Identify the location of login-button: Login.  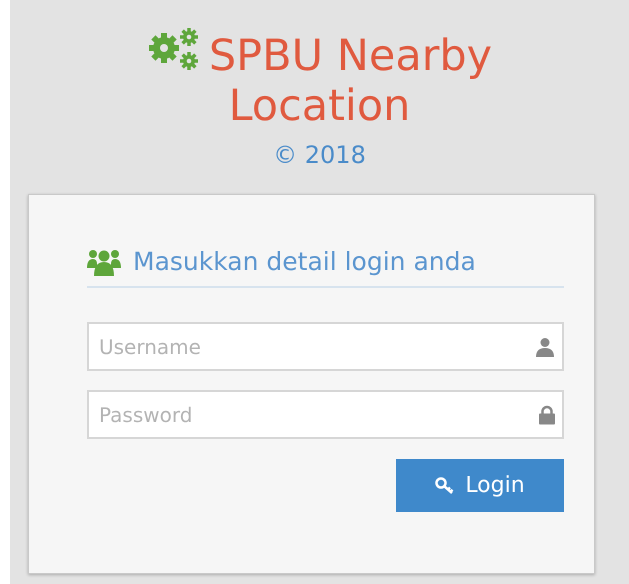
(480, 485).